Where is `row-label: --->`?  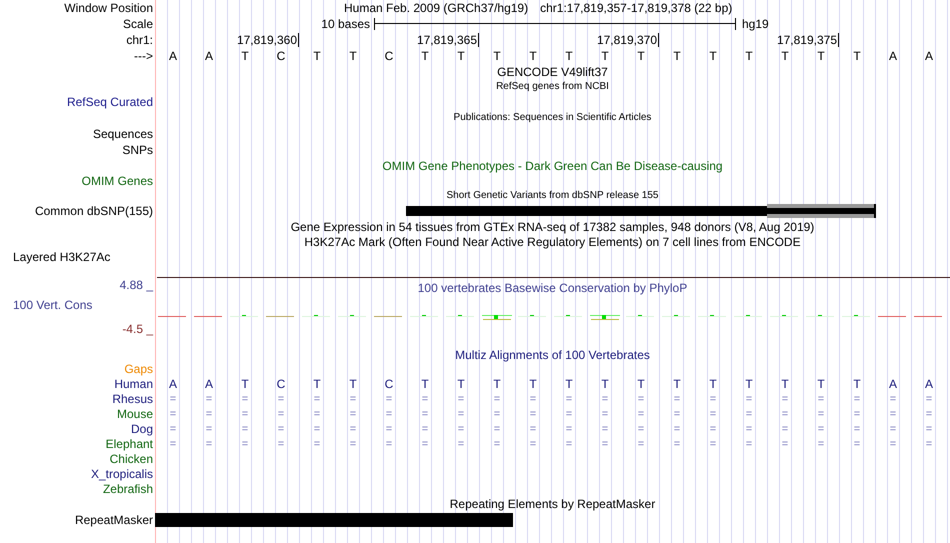
row-label: ---> is located at coordinates (143, 56).